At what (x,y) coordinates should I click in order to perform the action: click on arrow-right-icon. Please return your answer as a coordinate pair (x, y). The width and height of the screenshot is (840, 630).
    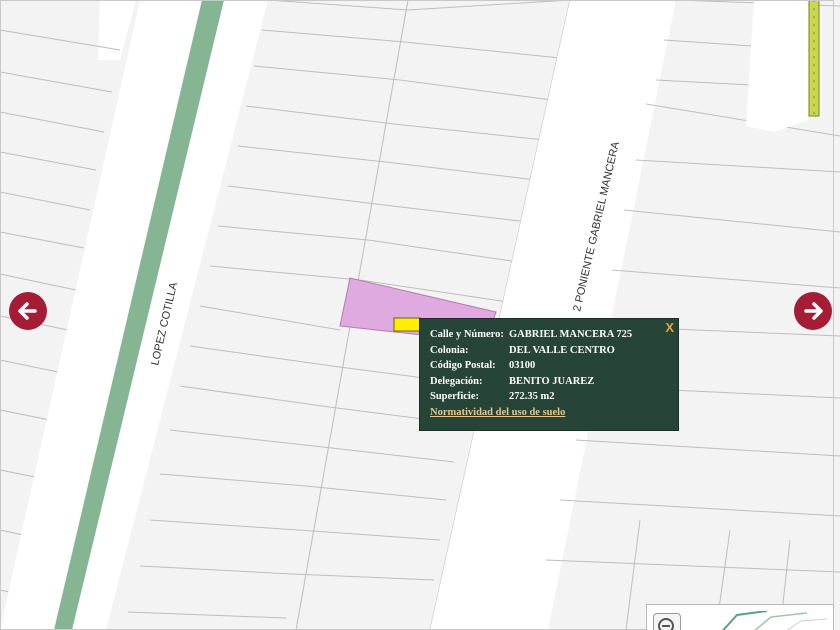
    Looking at the image, I should click on (813, 311).